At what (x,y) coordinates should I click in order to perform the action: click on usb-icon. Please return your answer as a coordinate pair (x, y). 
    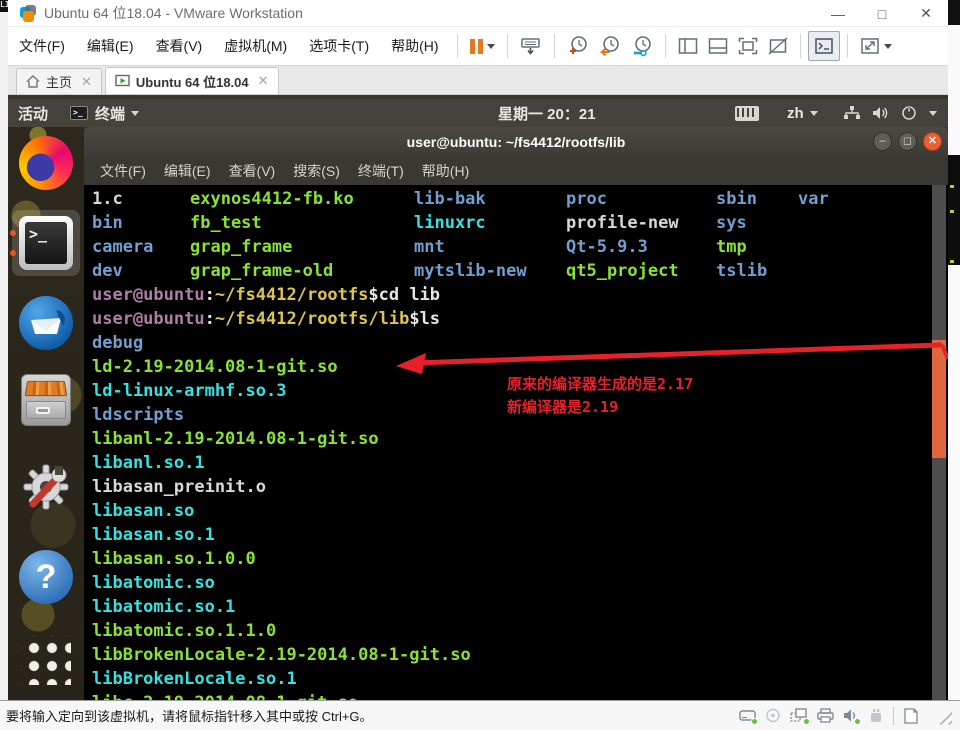
    Looking at the image, I should click on (876, 715).